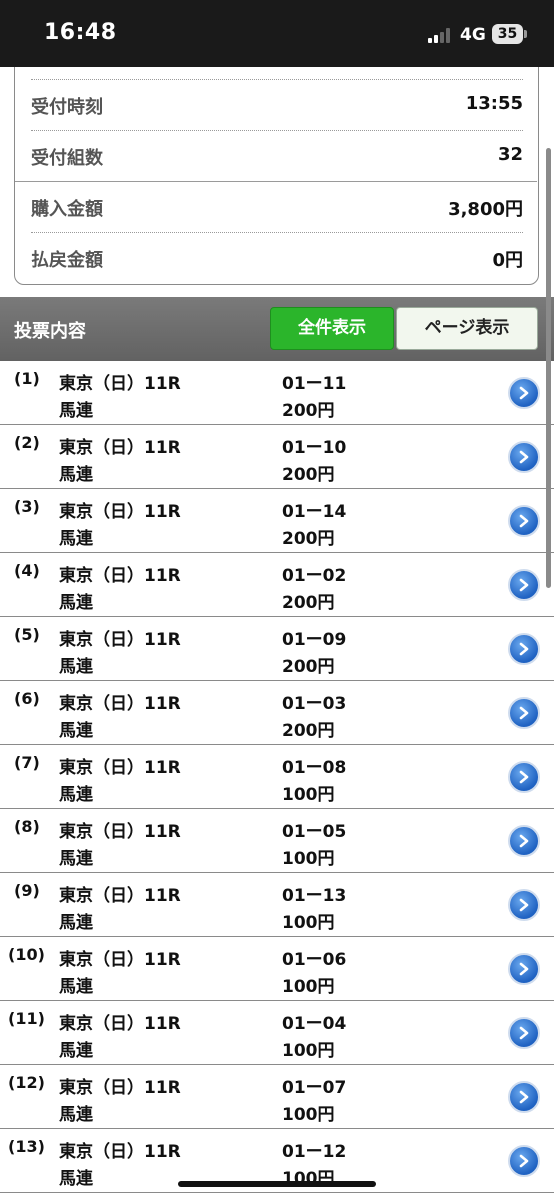  Describe the element at coordinates (507, 260) in the screenshot. I see `summary-value: 0円` at that location.